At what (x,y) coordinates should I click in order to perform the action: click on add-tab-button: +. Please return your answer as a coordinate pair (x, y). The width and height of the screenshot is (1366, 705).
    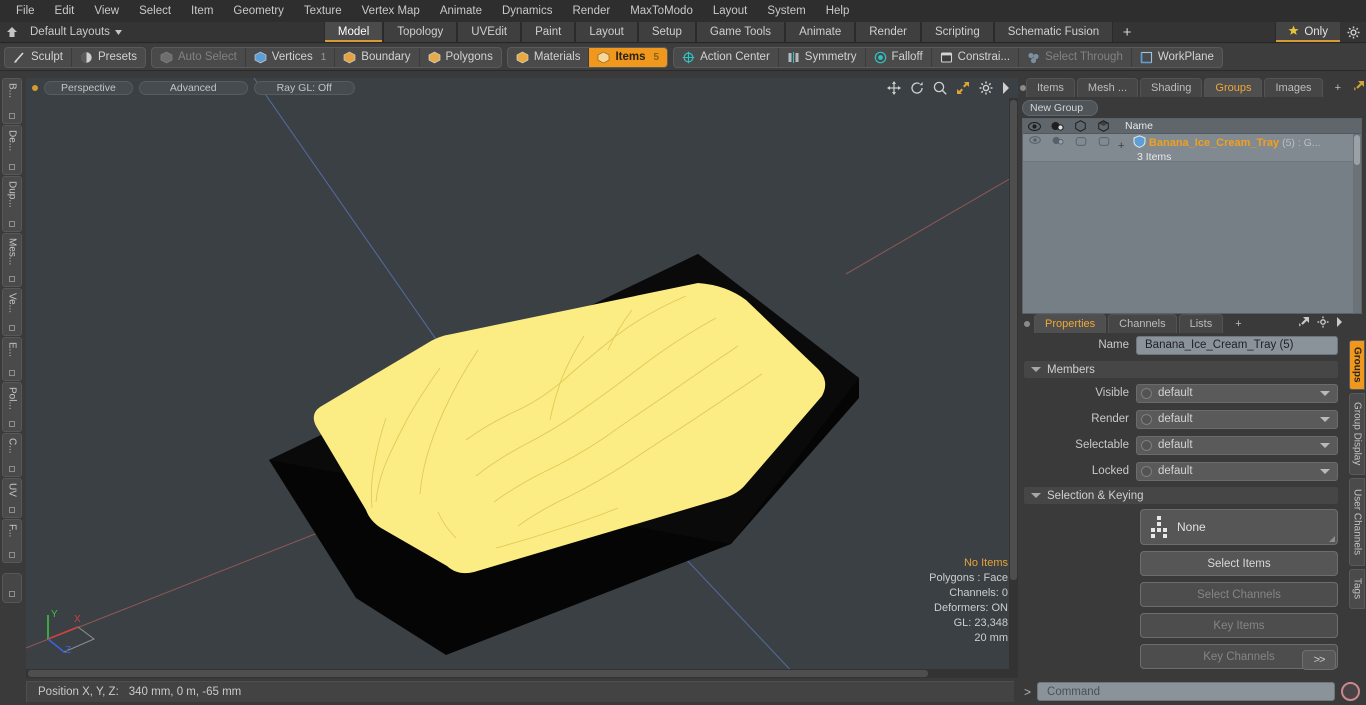
    Looking at the image, I should click on (1127, 32).